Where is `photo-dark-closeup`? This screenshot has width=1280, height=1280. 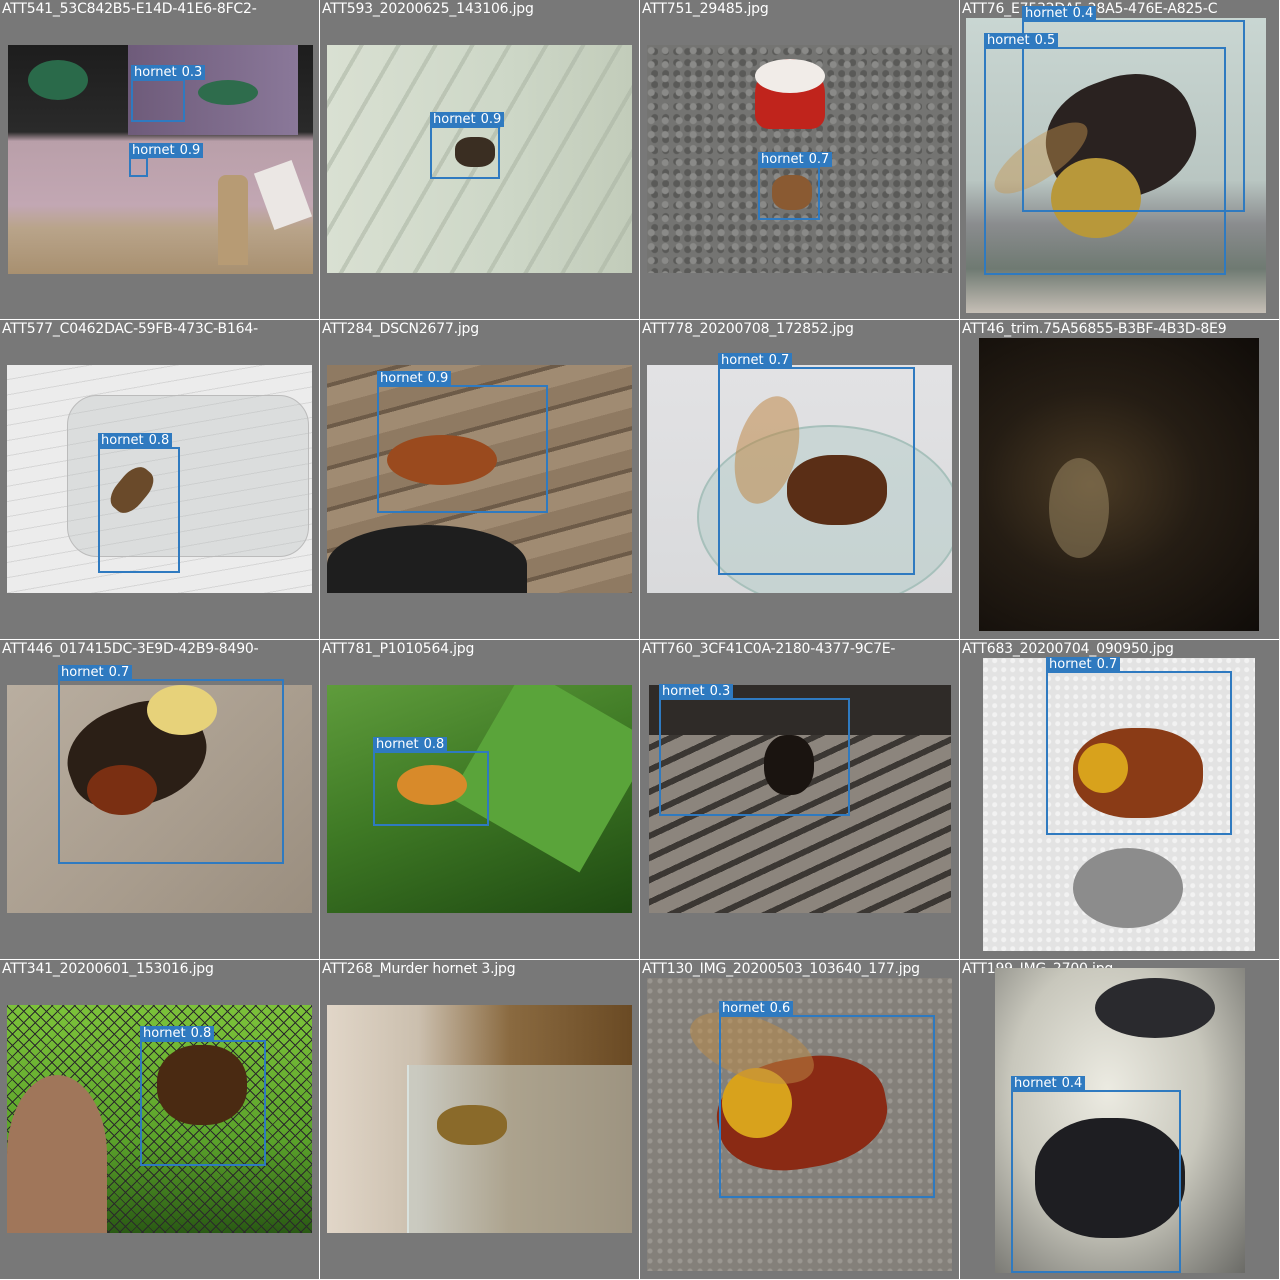 photo-dark-closeup is located at coordinates (1119, 484).